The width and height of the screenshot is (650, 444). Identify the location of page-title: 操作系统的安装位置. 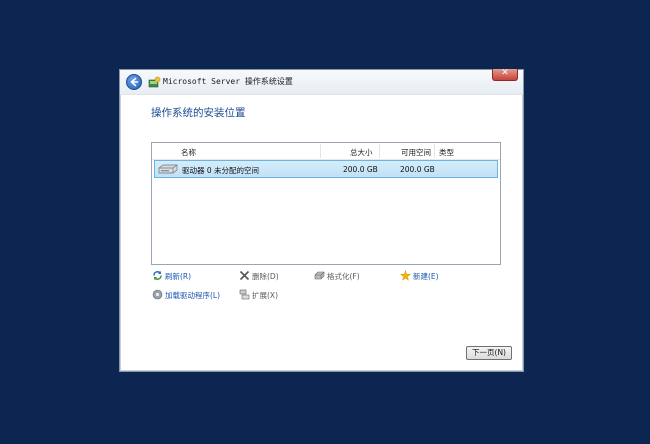
(198, 113).